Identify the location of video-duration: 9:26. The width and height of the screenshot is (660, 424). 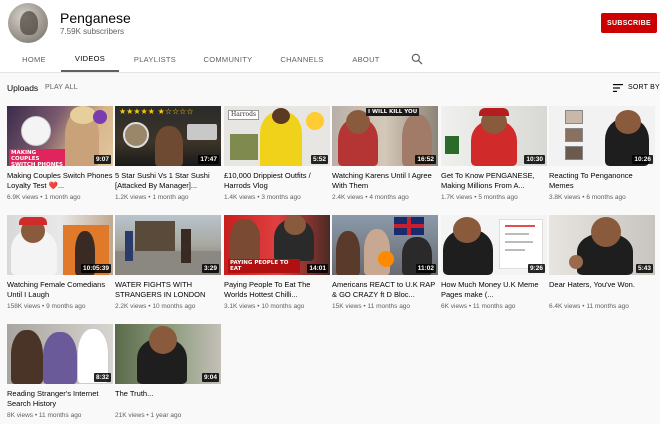
(536, 268).